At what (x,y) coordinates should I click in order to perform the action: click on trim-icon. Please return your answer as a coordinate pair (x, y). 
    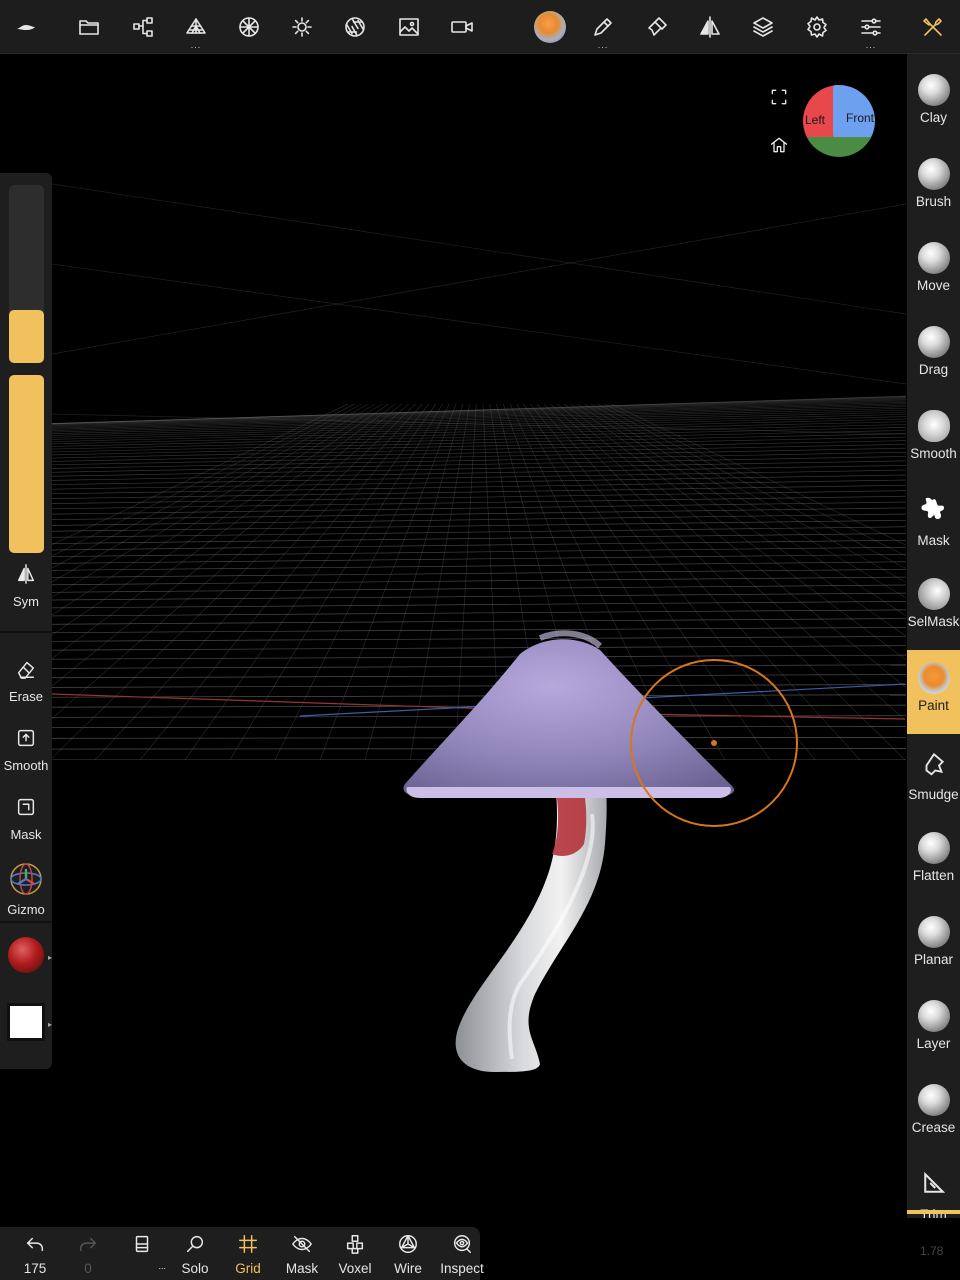
    Looking at the image, I should click on (933, 1185).